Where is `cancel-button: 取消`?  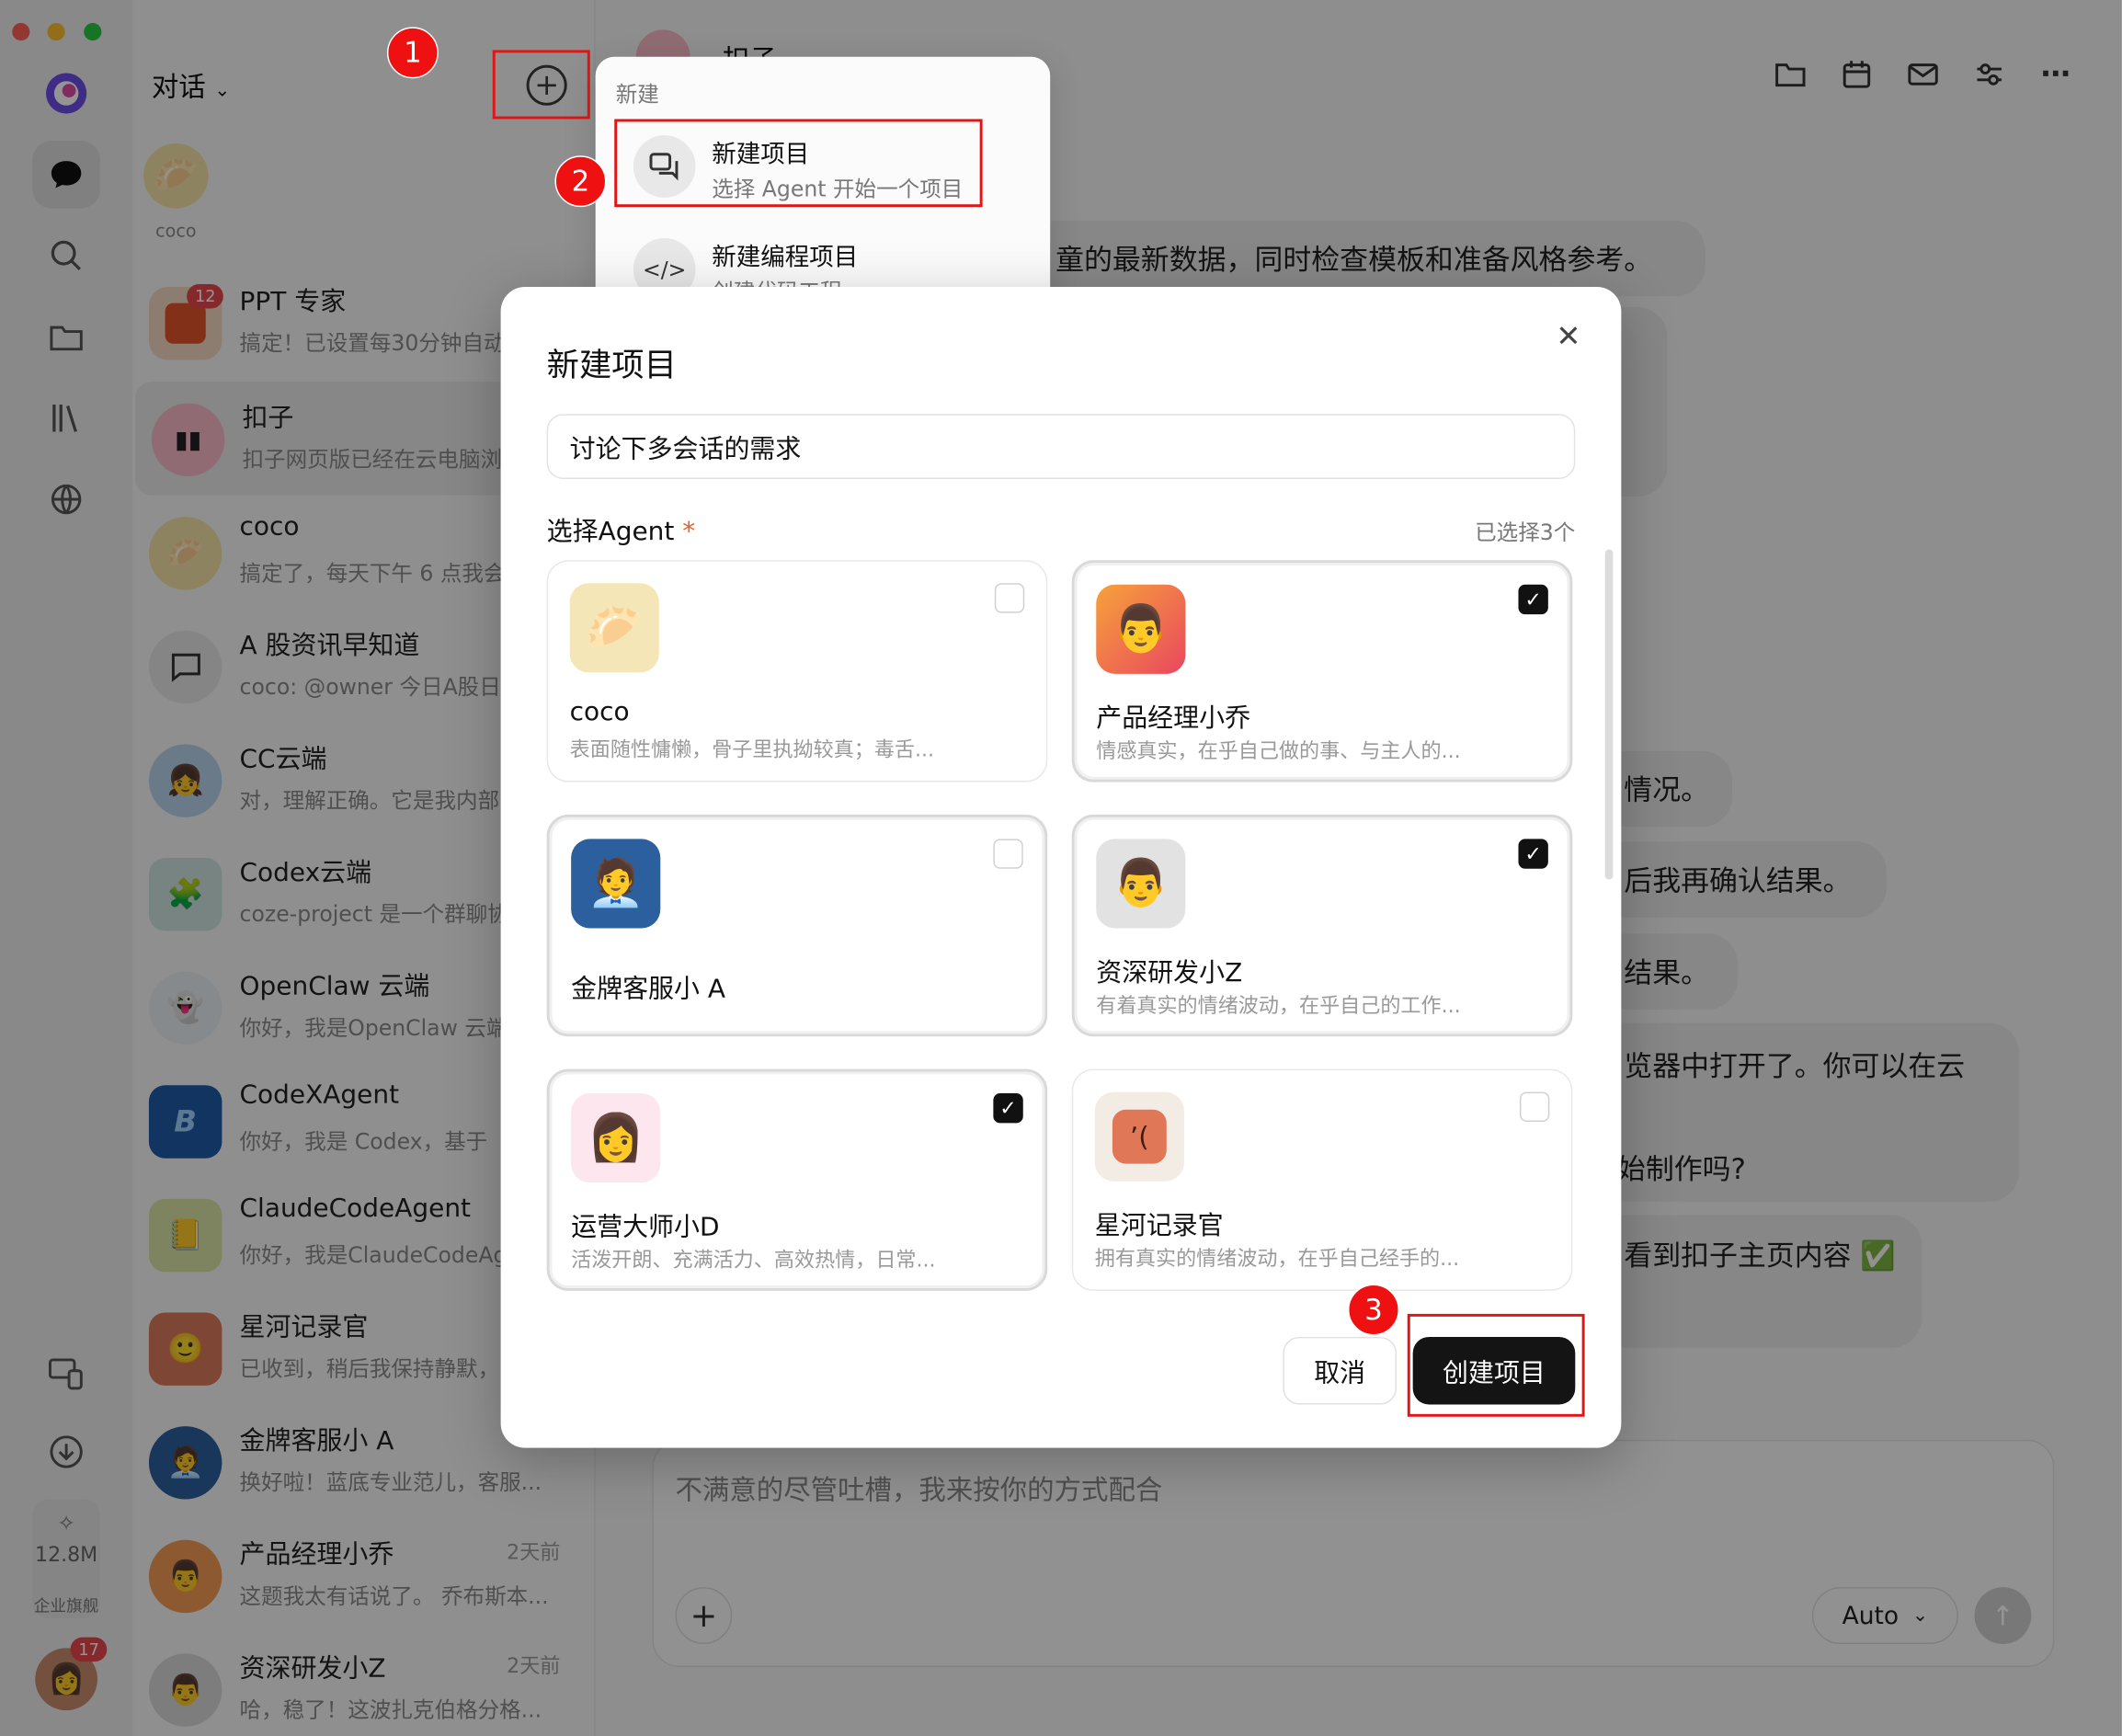 cancel-button: 取消 is located at coordinates (1341, 1370).